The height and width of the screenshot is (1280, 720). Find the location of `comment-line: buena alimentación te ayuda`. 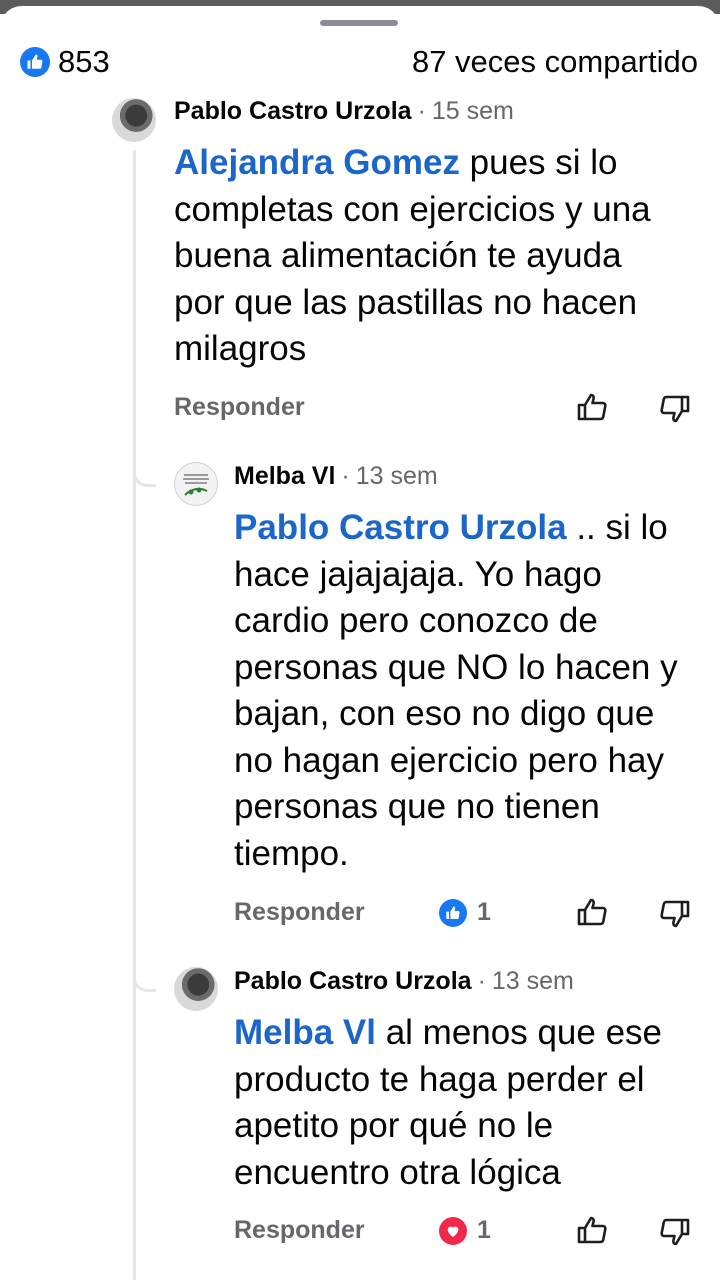

comment-line: buena alimentación te ayuda is located at coordinates (398, 255).